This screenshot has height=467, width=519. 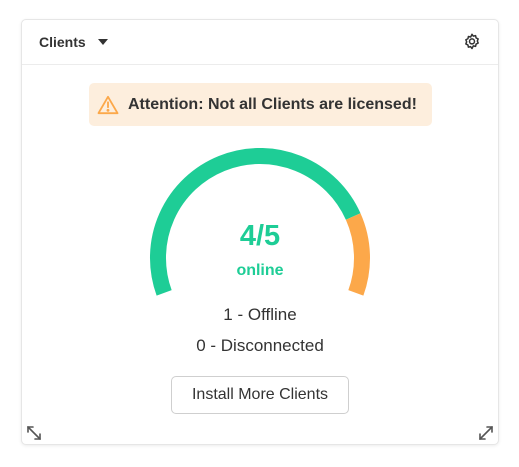 What do you see at coordinates (34, 433) in the screenshot?
I see `shrink-arrows-icon` at bounding box center [34, 433].